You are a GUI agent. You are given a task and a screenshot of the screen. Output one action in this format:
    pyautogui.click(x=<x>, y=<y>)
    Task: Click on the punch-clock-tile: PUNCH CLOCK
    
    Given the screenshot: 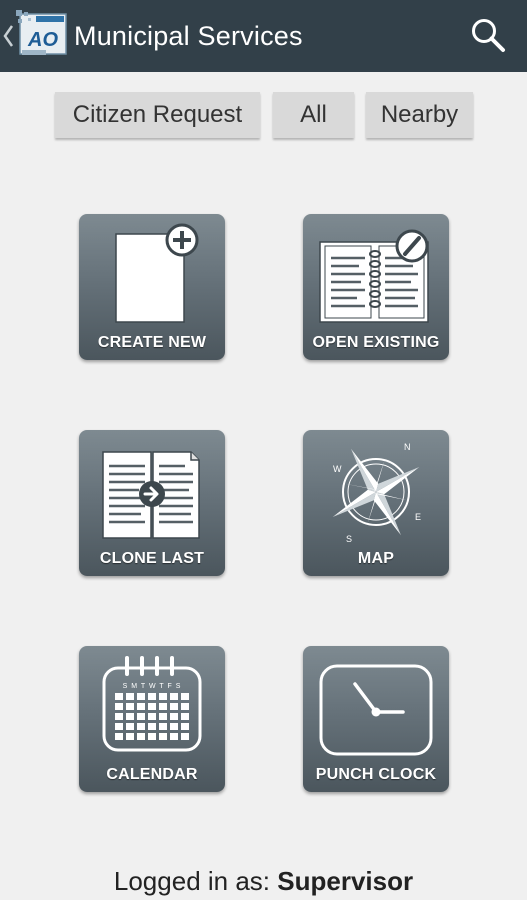 What is the action you would take?
    pyautogui.click(x=376, y=719)
    